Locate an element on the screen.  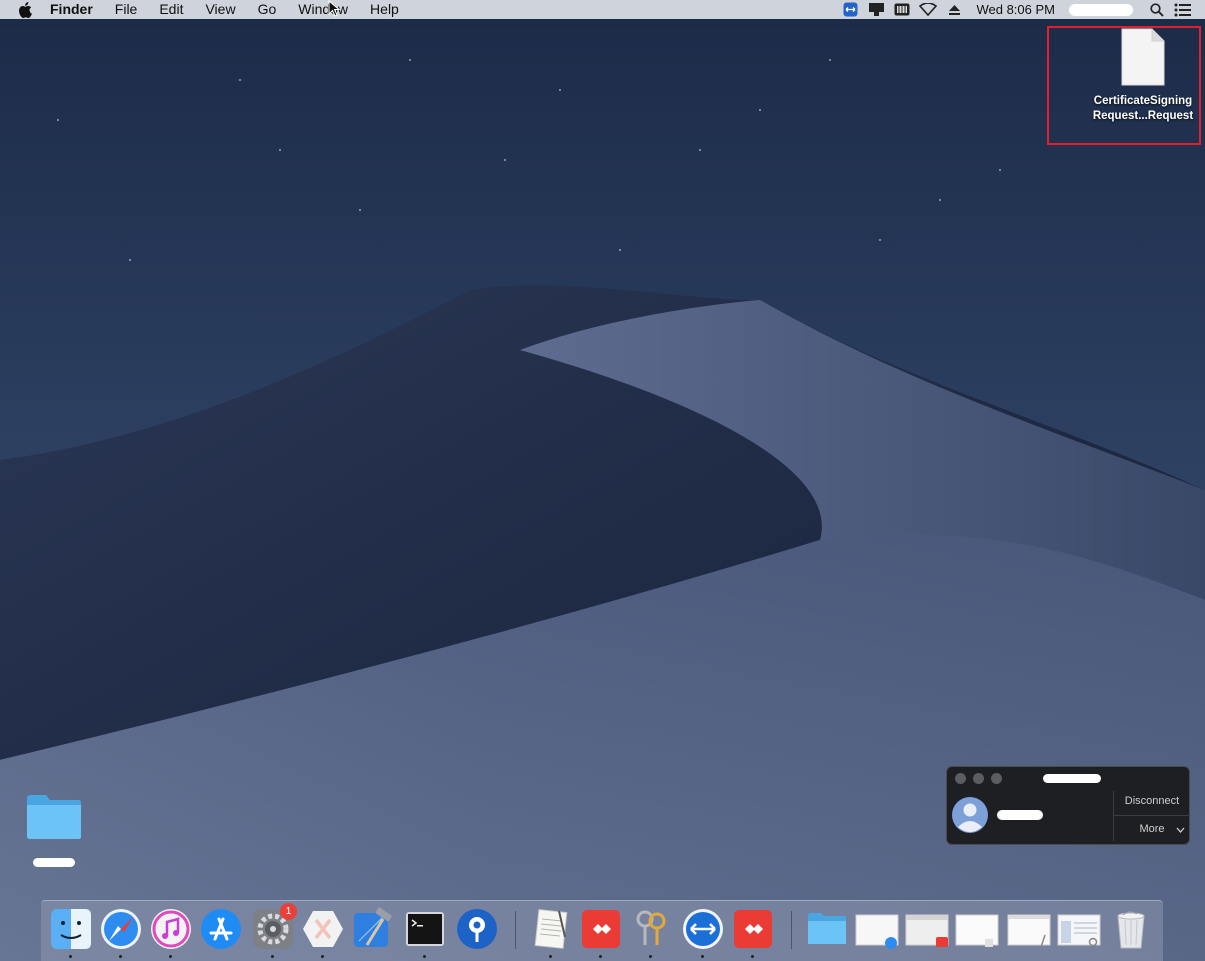
red-highlight-box is located at coordinates (1124, 85).